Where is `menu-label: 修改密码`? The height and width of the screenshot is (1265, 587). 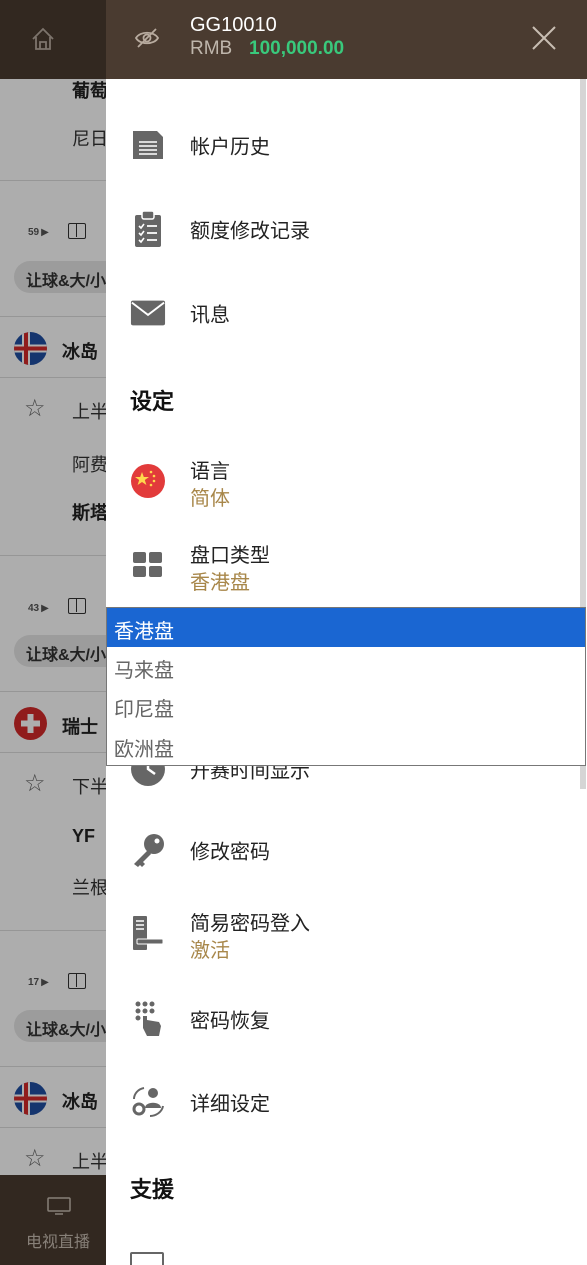
menu-label: 修改密码 is located at coordinates (230, 852).